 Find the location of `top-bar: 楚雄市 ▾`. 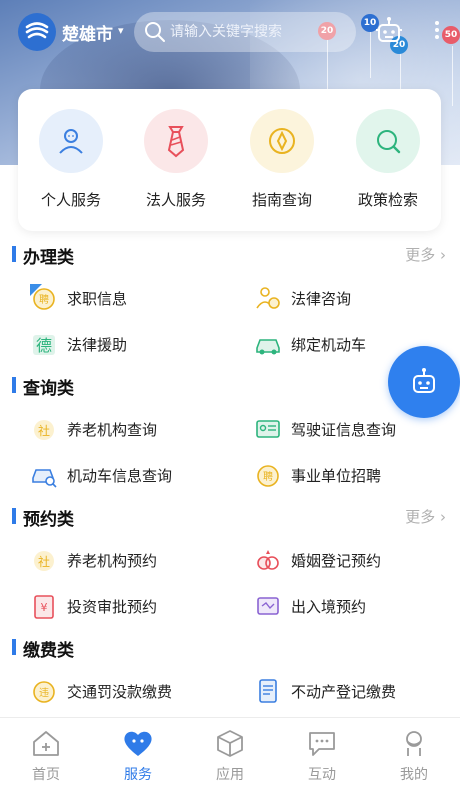

top-bar: 楚雄市 ▾ is located at coordinates (230, 32).